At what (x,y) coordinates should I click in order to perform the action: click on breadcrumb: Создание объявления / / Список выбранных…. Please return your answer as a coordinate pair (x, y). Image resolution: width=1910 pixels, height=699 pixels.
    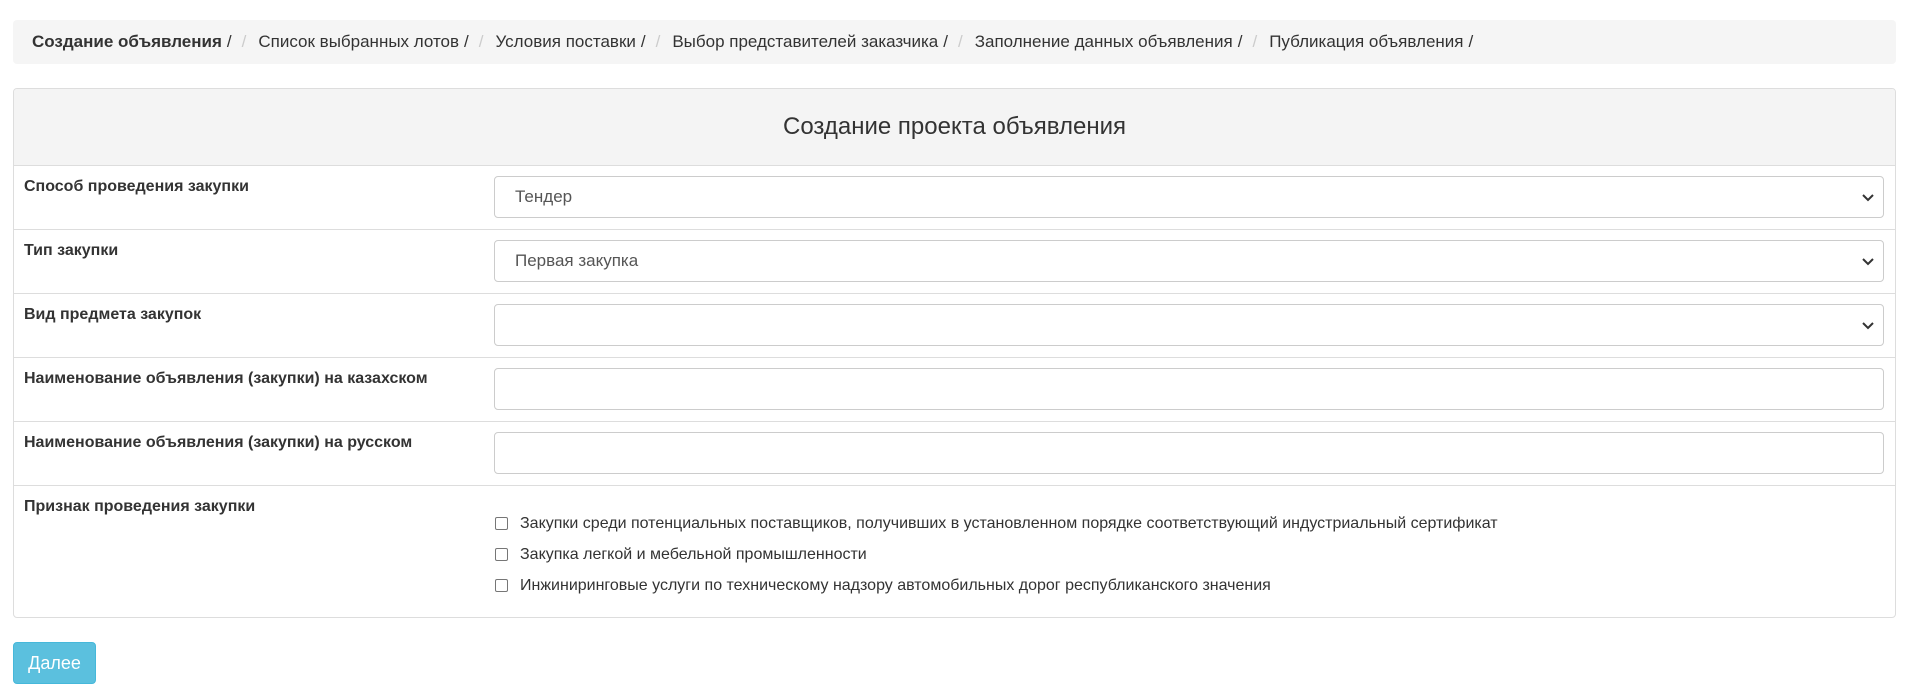
    Looking at the image, I should click on (954, 42).